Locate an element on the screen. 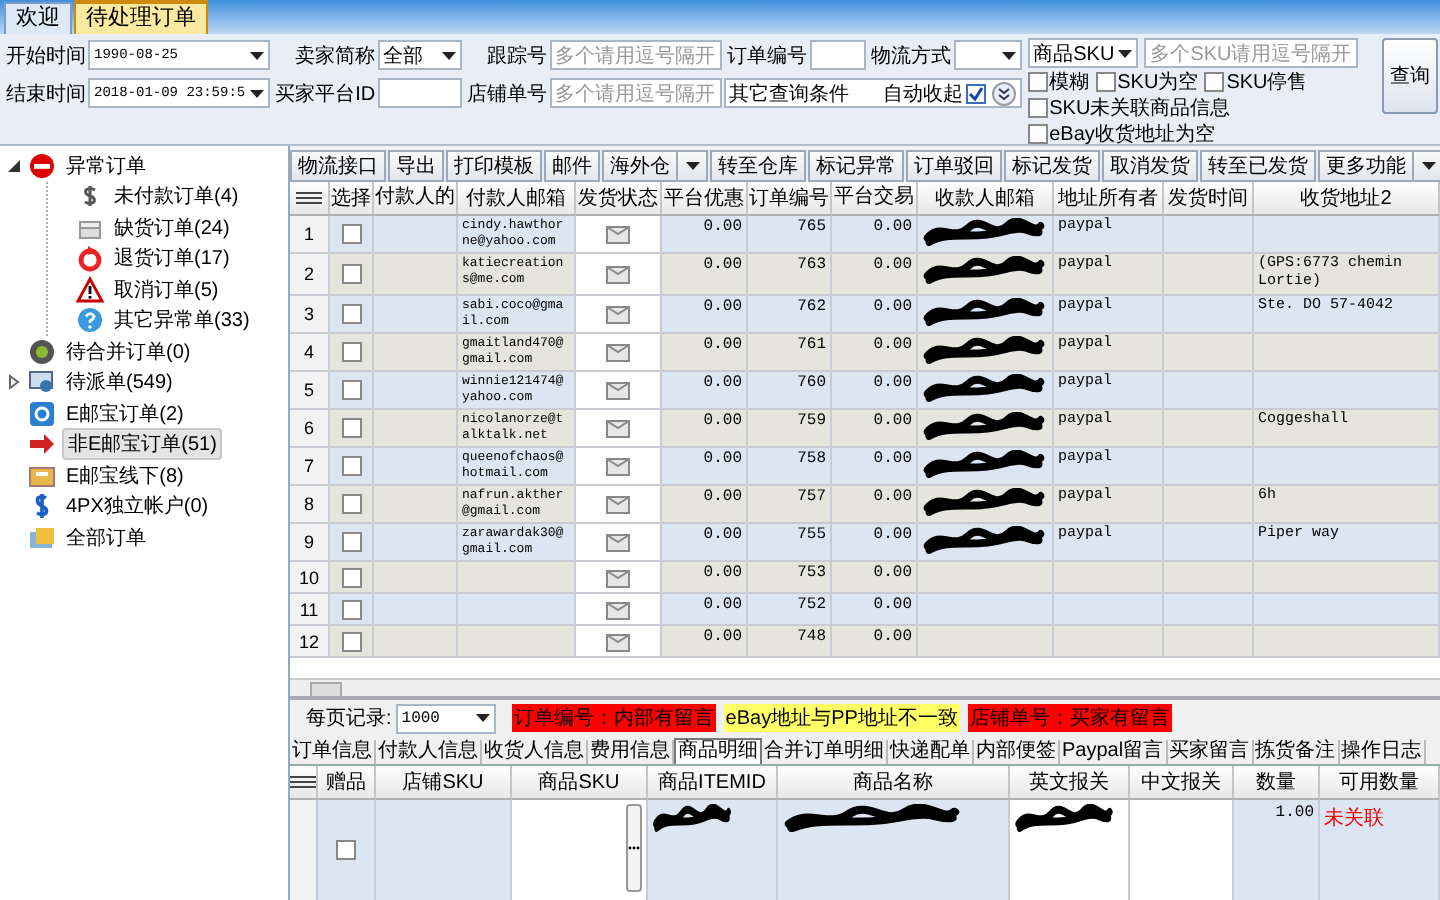  row-number: 1 is located at coordinates (310, 235).